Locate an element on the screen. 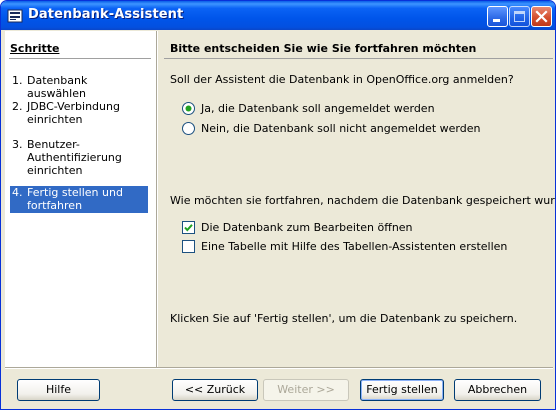  back-button: << Zurück is located at coordinates (215, 390).